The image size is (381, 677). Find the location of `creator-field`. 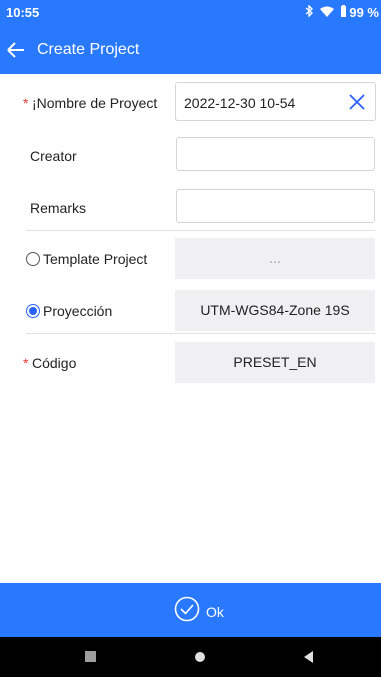

creator-field is located at coordinates (275, 154).